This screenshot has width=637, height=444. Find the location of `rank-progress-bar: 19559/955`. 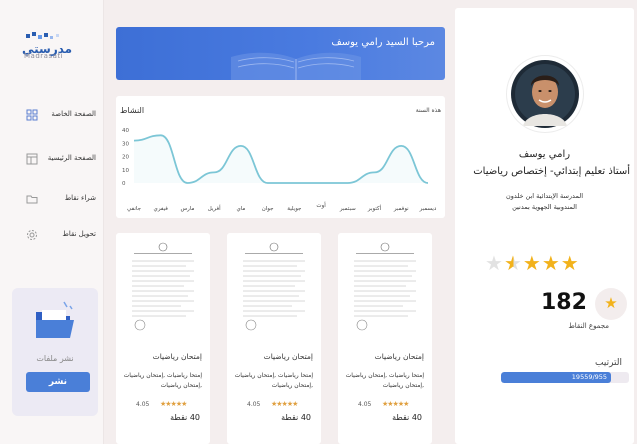

rank-progress-bar: 19559/955 is located at coordinates (565, 377).